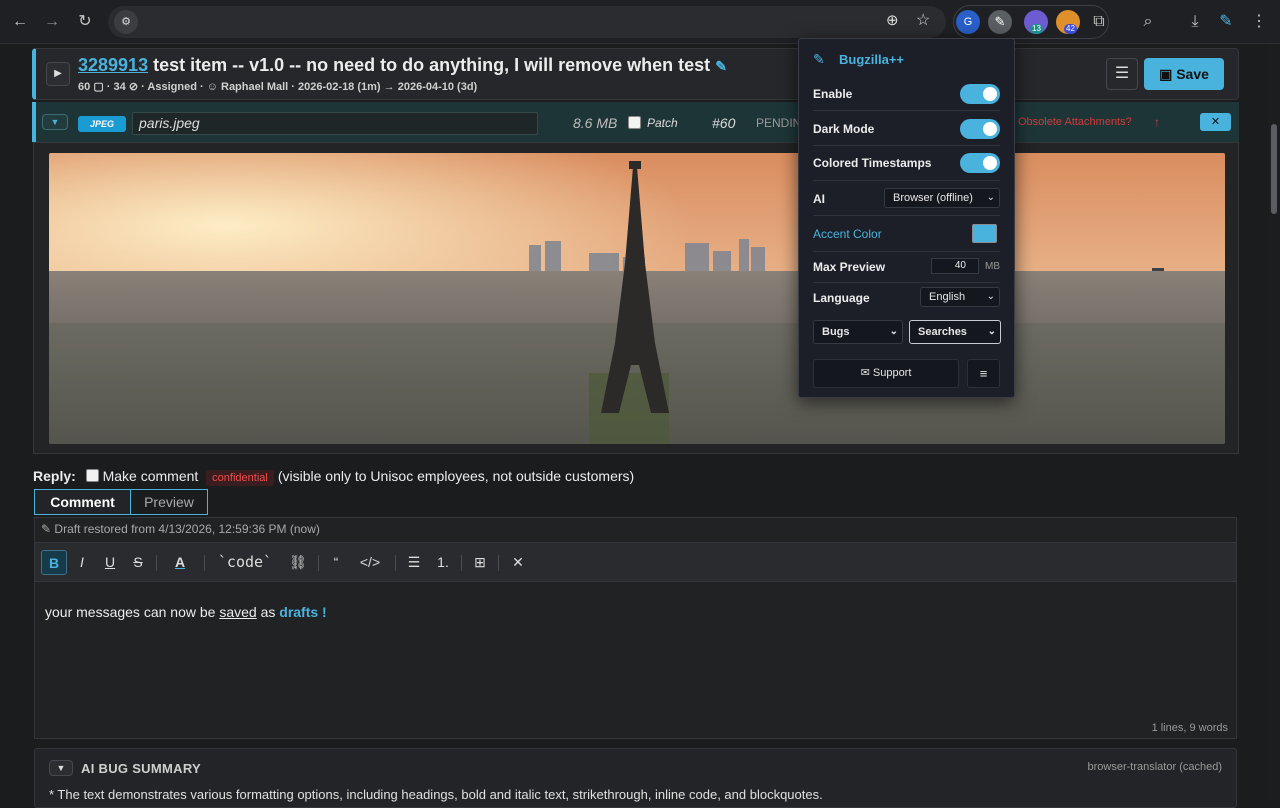 Image resolution: width=1280 pixels, height=808 pixels. Describe the element at coordinates (335, 123) in the screenshot. I see `attachment-filename-input: paris.jpeg` at that location.